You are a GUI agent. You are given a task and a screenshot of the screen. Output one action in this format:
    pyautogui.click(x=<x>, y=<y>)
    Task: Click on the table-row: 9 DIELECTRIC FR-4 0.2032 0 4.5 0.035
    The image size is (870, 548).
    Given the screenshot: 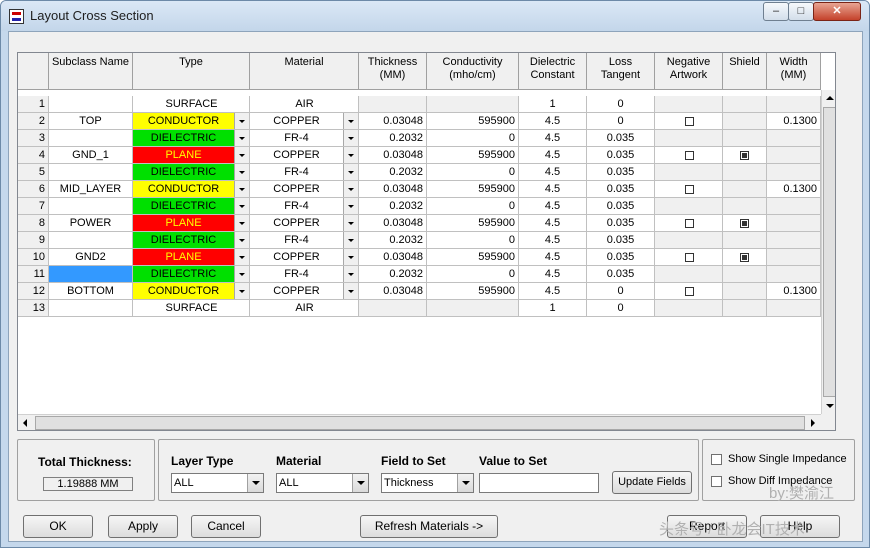 What is the action you would take?
    pyautogui.click(x=419, y=240)
    